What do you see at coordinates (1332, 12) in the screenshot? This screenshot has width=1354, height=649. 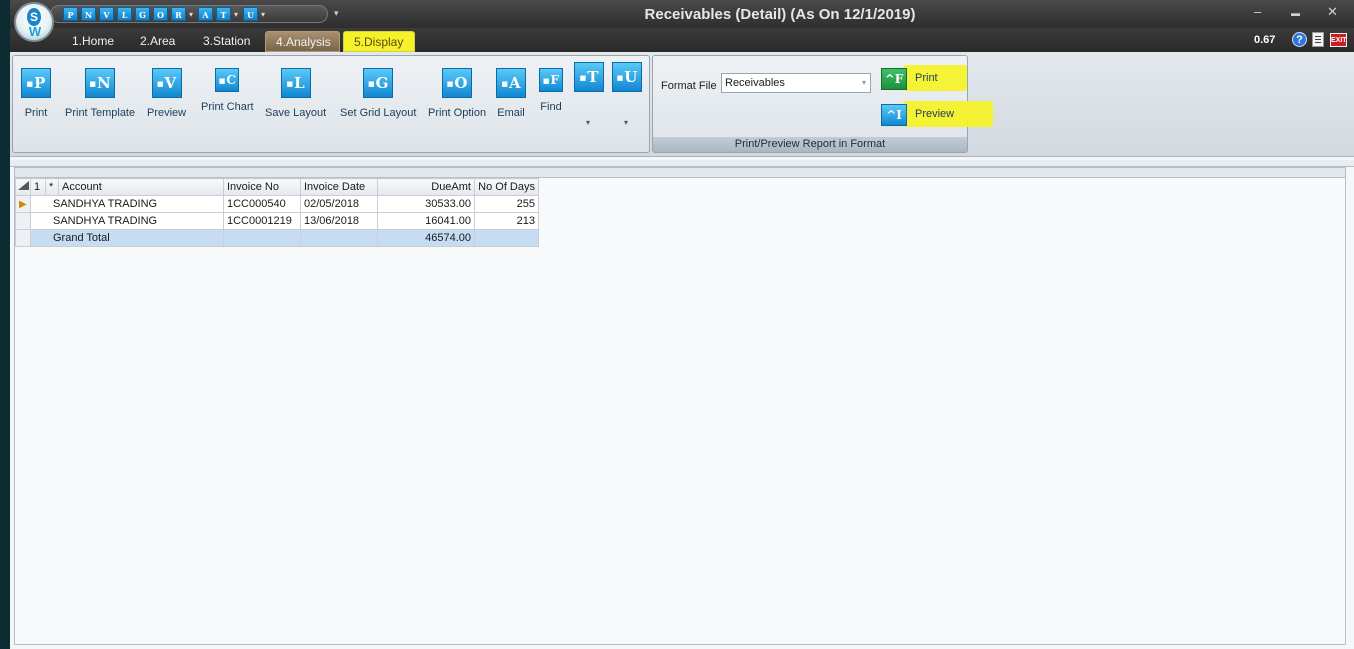 I see `close-button: ✕` at bounding box center [1332, 12].